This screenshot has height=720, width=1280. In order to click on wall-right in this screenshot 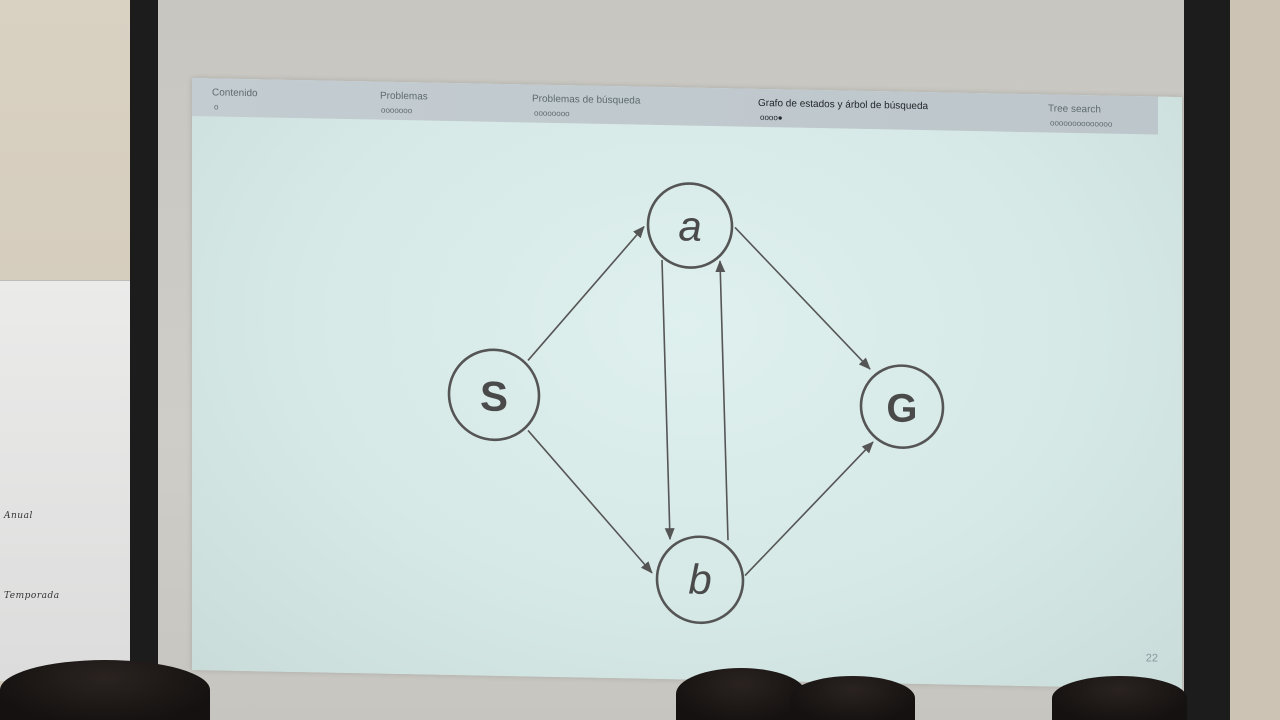, I will do `click(1255, 360)`.